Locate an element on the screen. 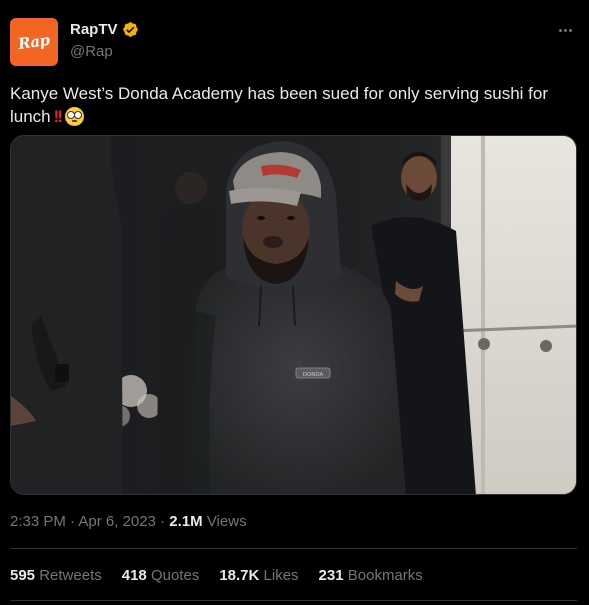 The height and width of the screenshot is (605, 589). author-handle: @Rap is located at coordinates (91, 51).